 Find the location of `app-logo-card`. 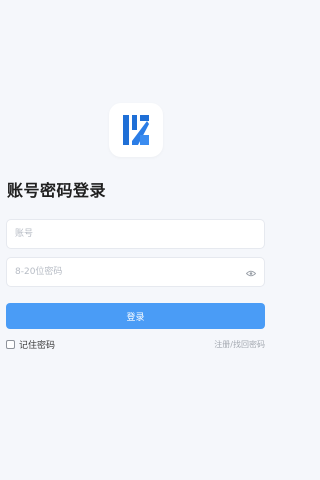

app-logo-card is located at coordinates (136, 130).